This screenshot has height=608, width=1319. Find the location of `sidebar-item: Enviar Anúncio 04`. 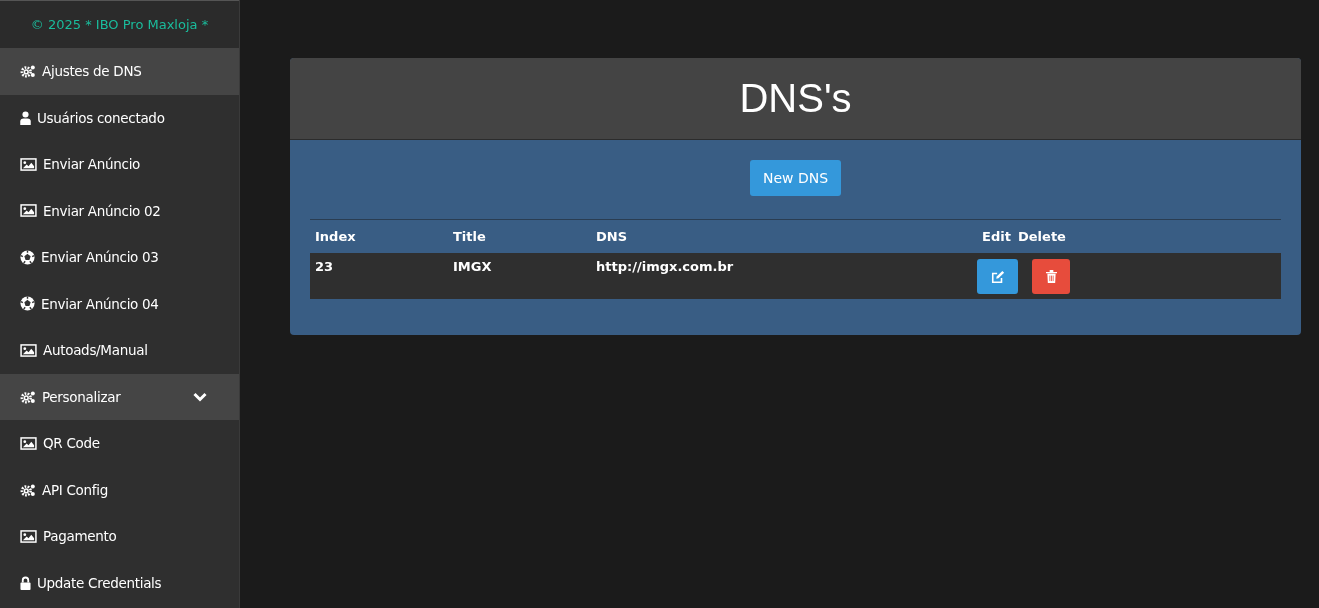

sidebar-item: Enviar Anúncio 04 is located at coordinates (119, 303).